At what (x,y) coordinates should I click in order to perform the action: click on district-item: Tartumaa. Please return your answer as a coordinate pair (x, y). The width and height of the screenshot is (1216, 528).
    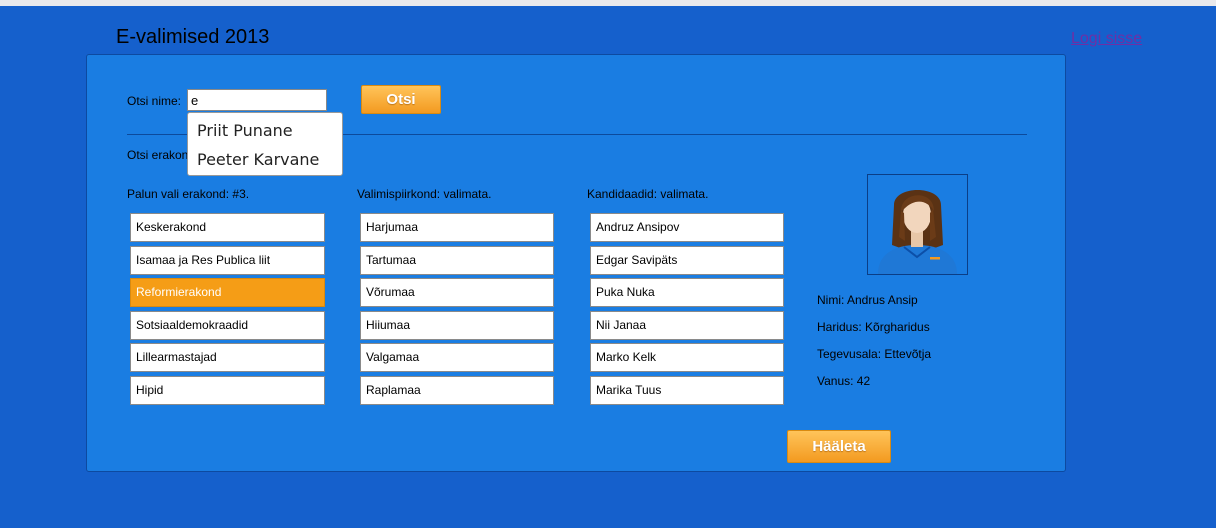
    Looking at the image, I should click on (457, 260).